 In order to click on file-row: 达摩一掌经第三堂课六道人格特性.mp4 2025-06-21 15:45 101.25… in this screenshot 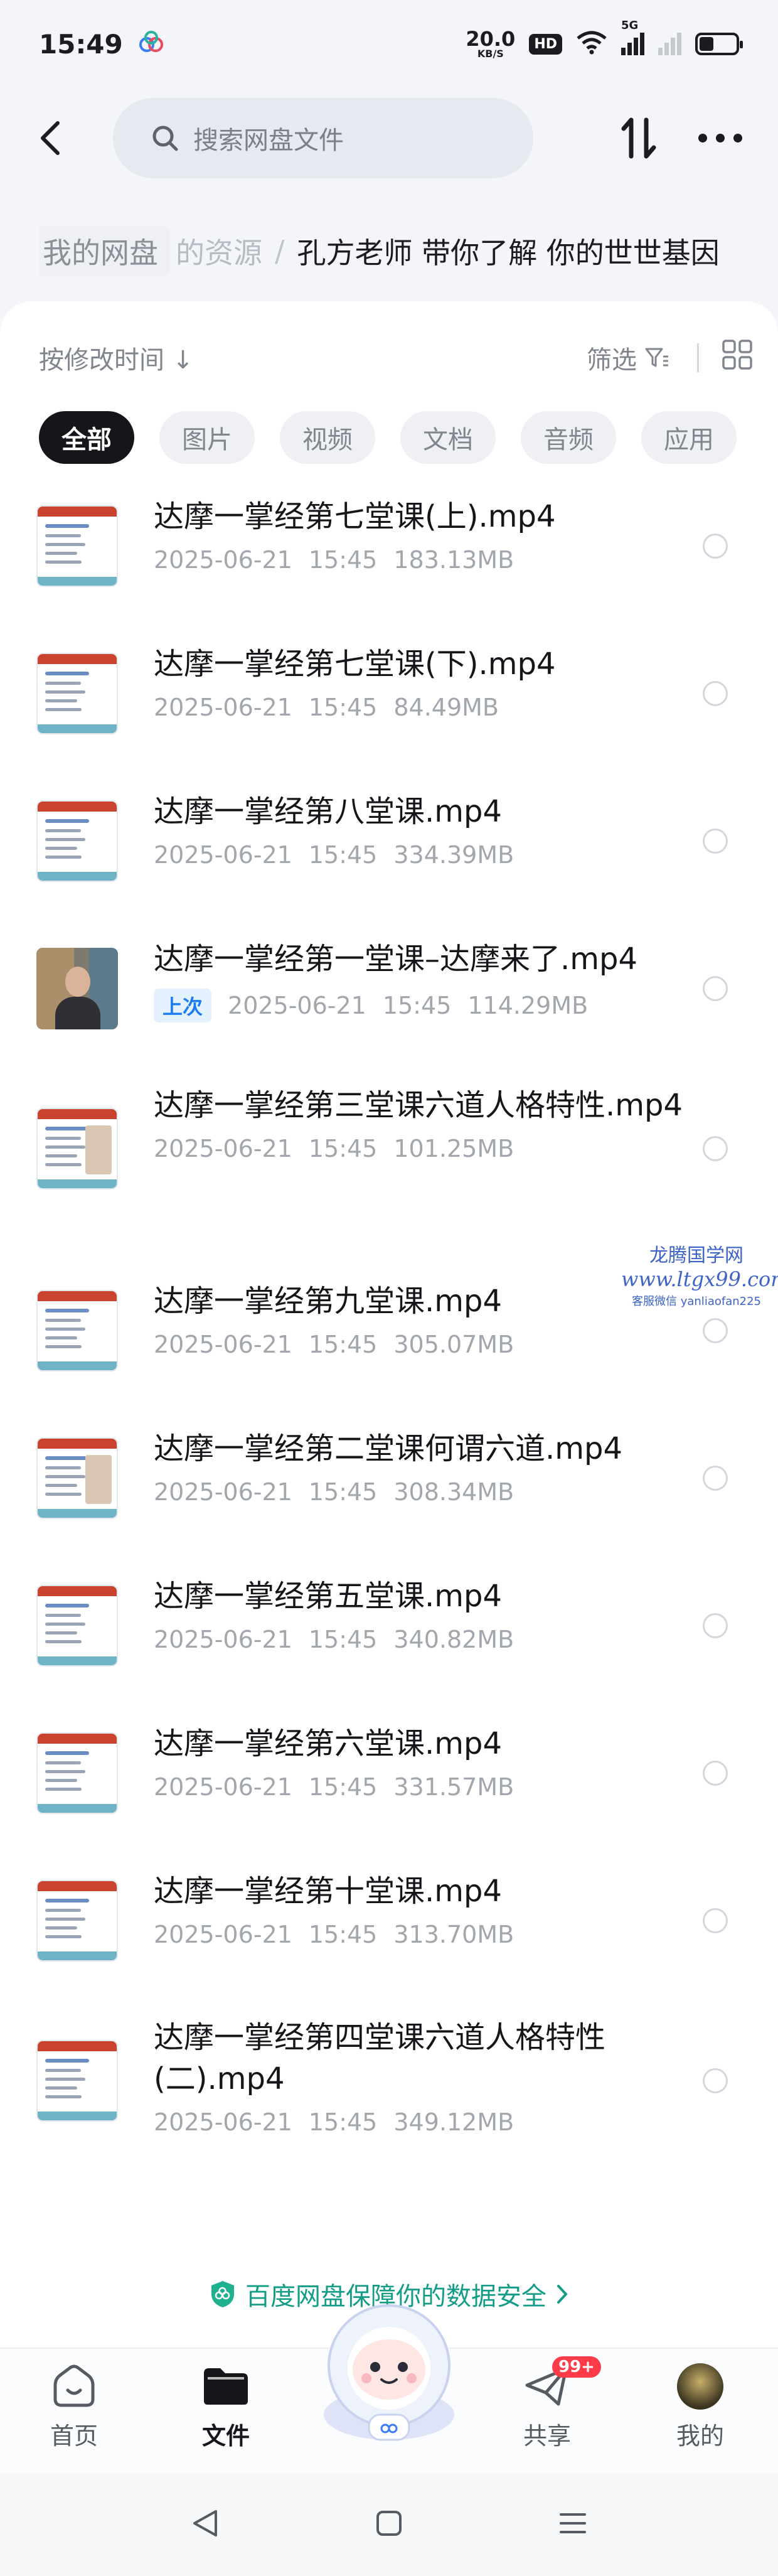, I will do `click(389, 1161)`.